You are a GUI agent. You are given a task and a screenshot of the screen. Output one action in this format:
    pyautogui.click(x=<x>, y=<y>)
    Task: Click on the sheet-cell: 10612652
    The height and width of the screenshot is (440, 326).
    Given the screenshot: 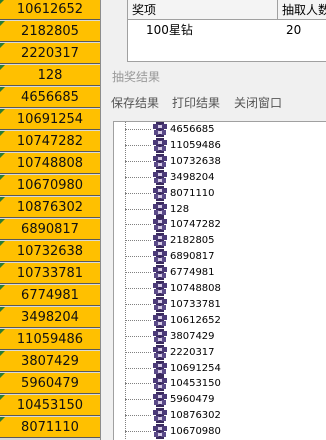 What is the action you would take?
    pyautogui.click(x=50, y=10)
    